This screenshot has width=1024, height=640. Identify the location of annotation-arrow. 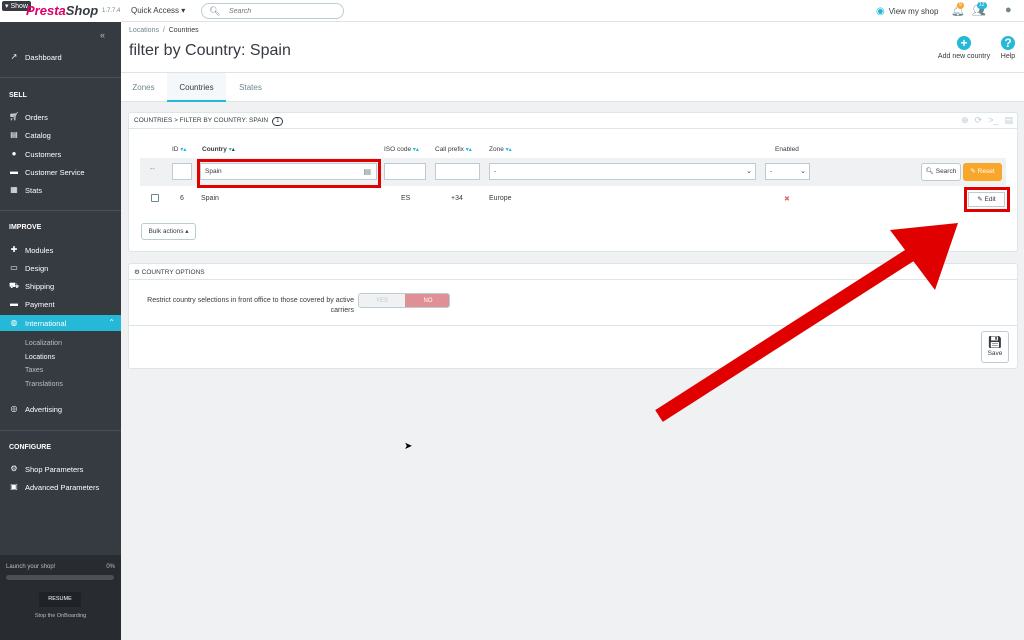
(806, 322).